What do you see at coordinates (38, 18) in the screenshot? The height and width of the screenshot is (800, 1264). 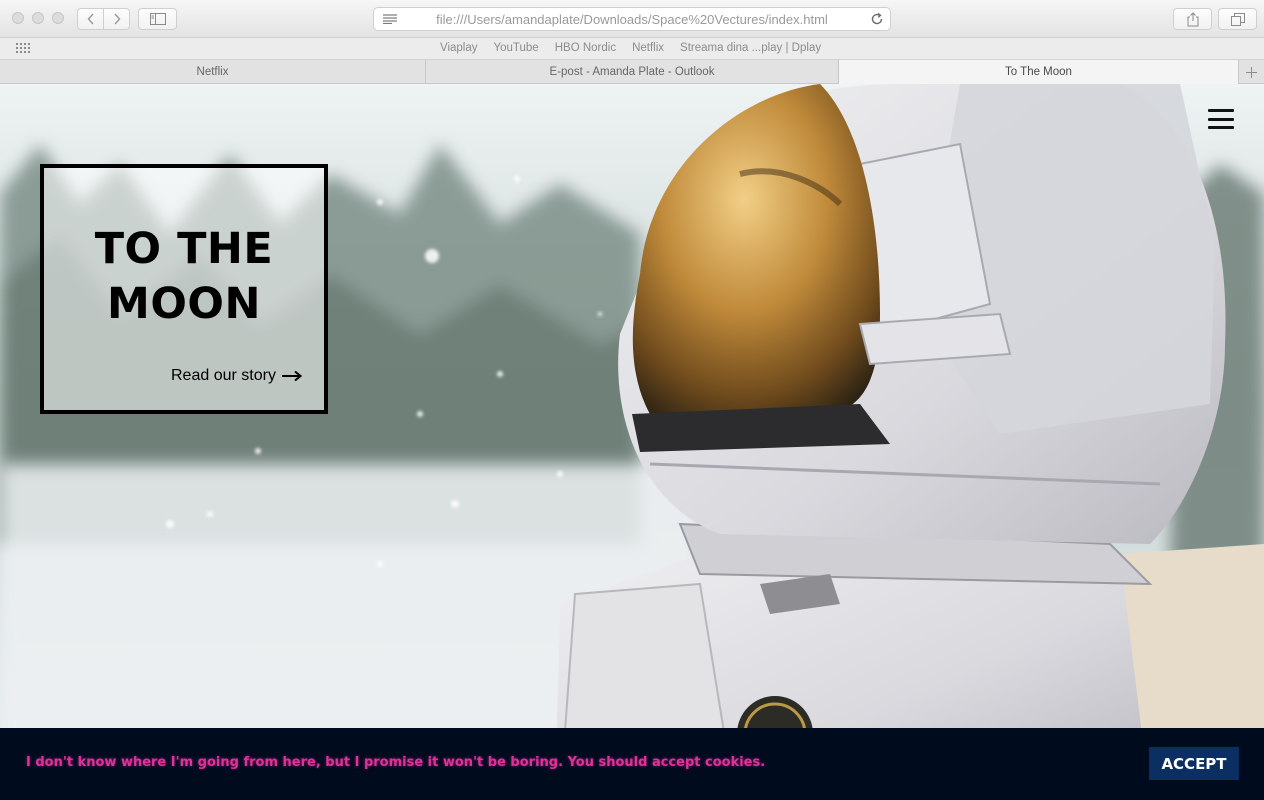 I see `minimize-window-button` at bounding box center [38, 18].